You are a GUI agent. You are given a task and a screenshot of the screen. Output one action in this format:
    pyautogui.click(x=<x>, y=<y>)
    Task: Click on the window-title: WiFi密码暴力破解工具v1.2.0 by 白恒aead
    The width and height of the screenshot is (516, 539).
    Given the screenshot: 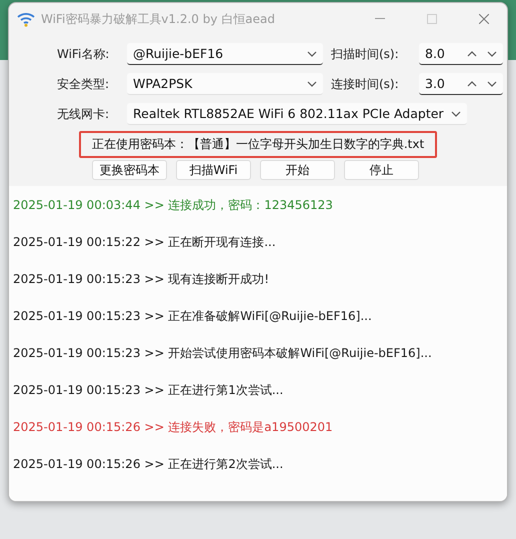 What is the action you would take?
    pyautogui.click(x=158, y=19)
    